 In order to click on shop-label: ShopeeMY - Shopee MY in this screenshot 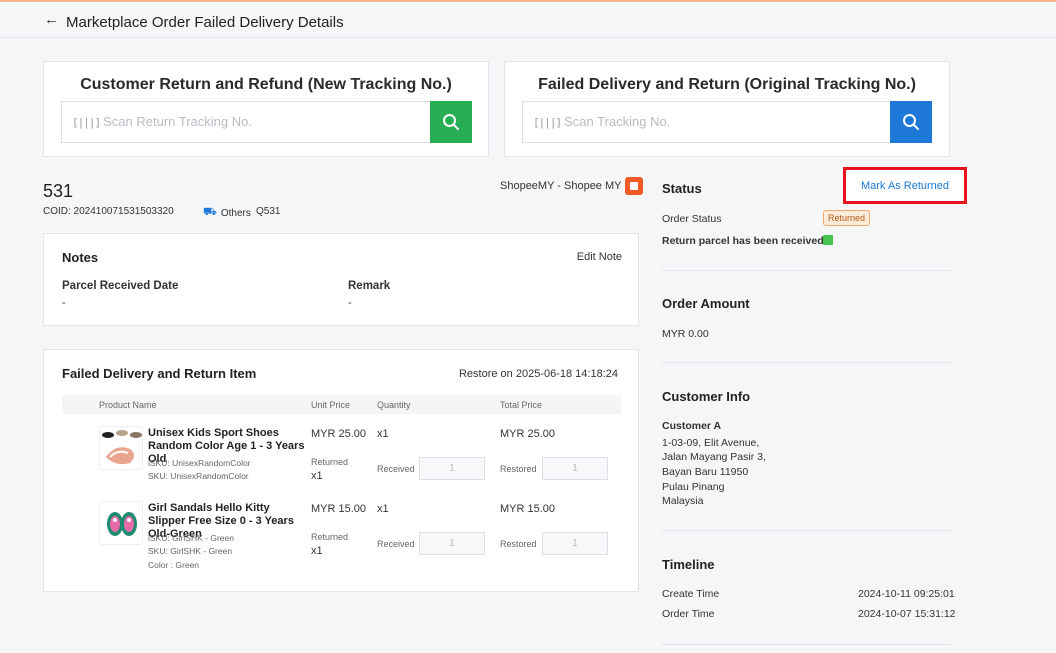, I will do `click(561, 186)`.